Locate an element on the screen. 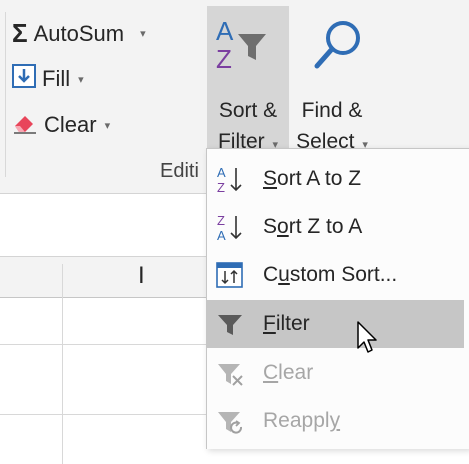  sort-a-to-z-icon: A Z is located at coordinates (230, 179).